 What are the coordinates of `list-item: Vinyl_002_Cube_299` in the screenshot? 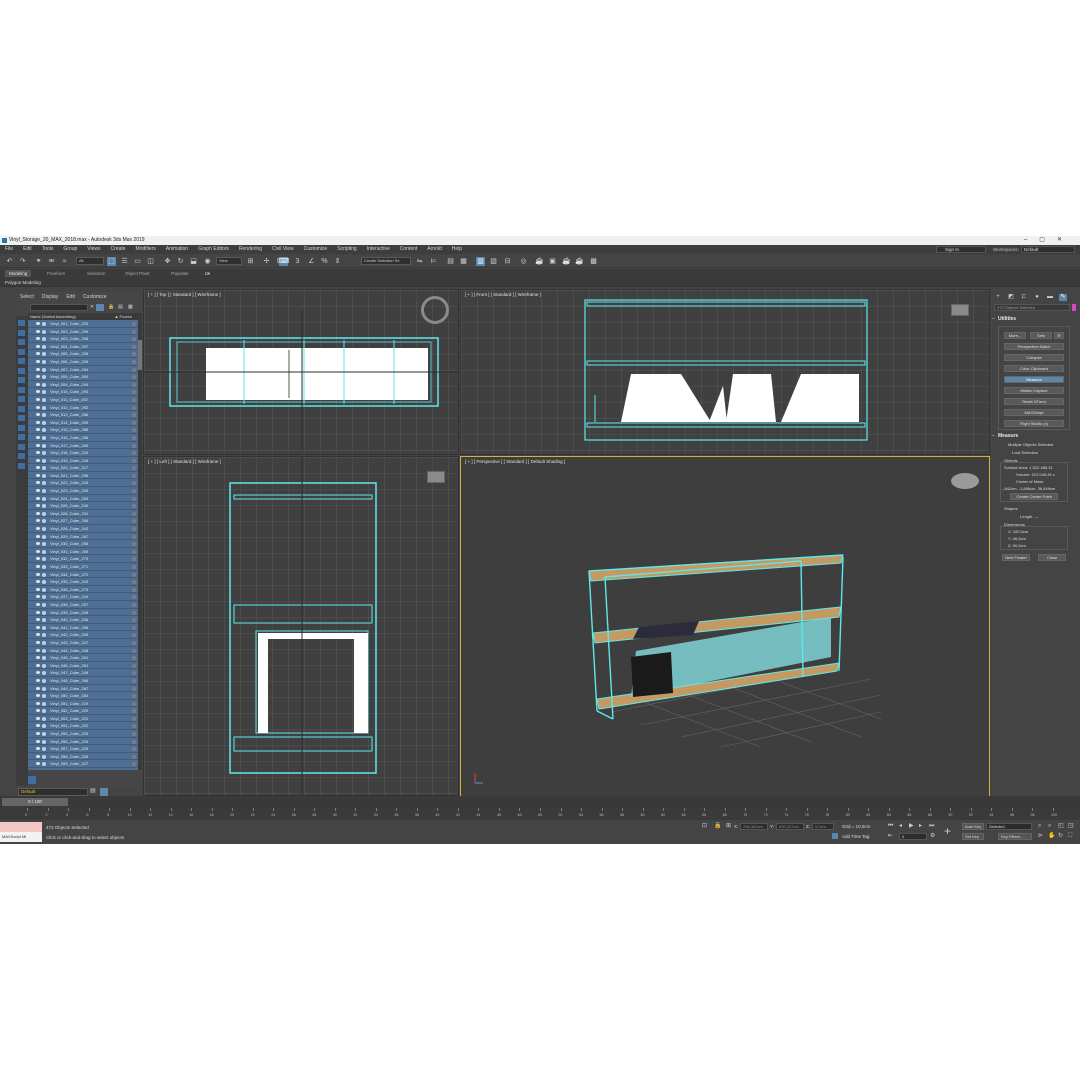 It's located at (83, 331).